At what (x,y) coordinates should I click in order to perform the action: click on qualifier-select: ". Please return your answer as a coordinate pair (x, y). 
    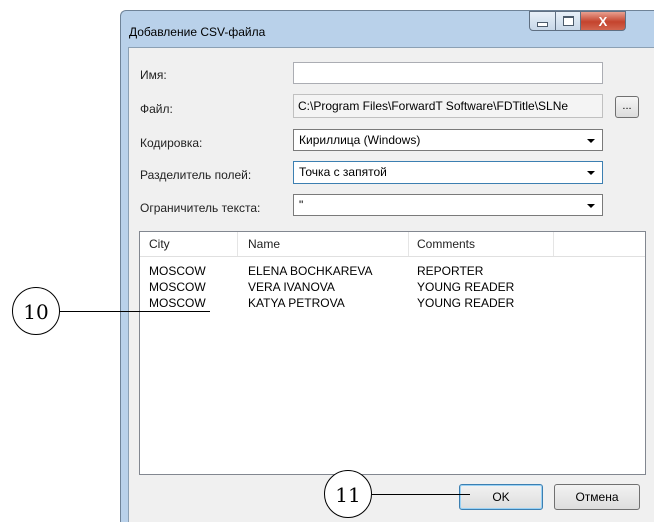
    Looking at the image, I should click on (448, 205).